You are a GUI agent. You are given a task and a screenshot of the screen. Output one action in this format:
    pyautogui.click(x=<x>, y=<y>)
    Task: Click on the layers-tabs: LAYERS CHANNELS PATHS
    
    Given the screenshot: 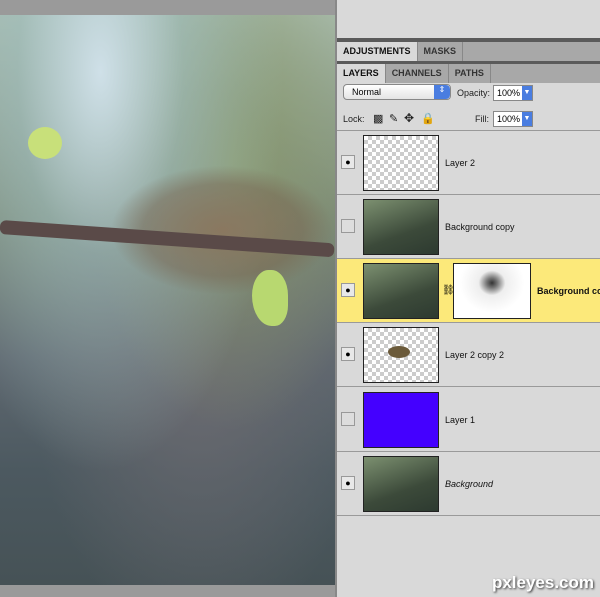 What is the action you would take?
    pyautogui.click(x=468, y=73)
    